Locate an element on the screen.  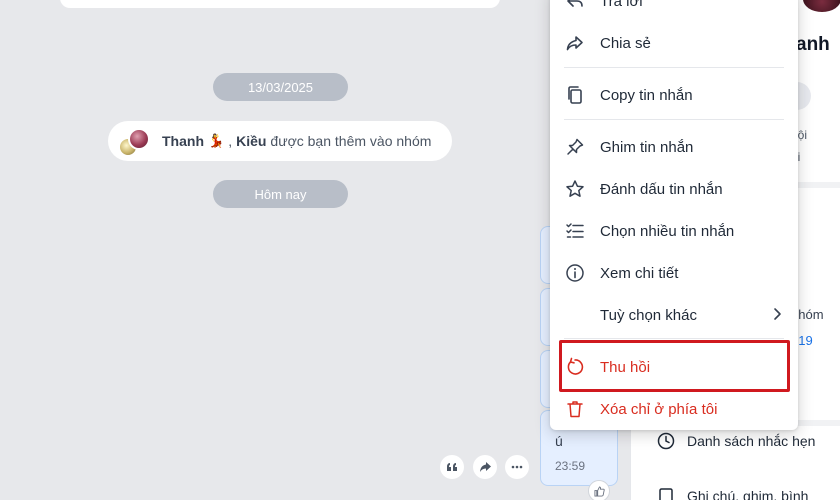
menu-item-delete-for-me: Xóa chỉ ở phía tôi is located at coordinates (674, 409).